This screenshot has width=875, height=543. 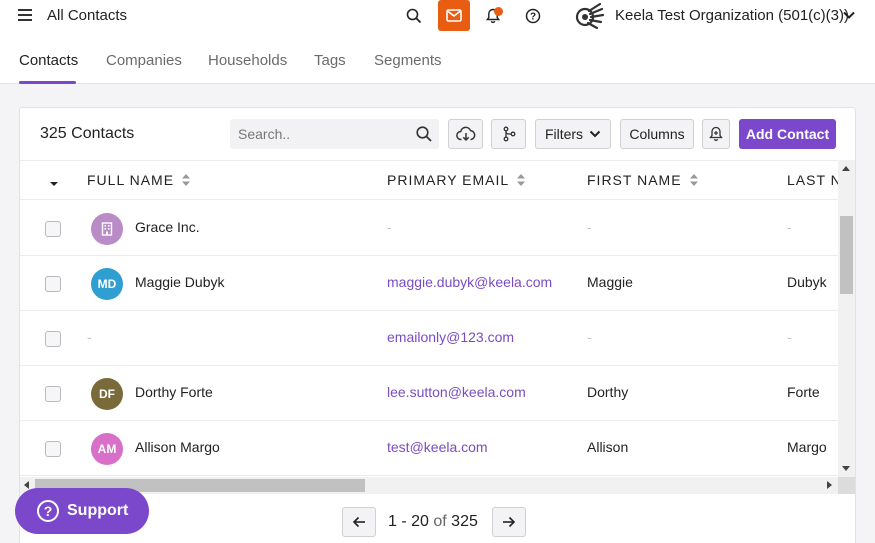 I want to click on notification-dot, so click(x=498, y=11).